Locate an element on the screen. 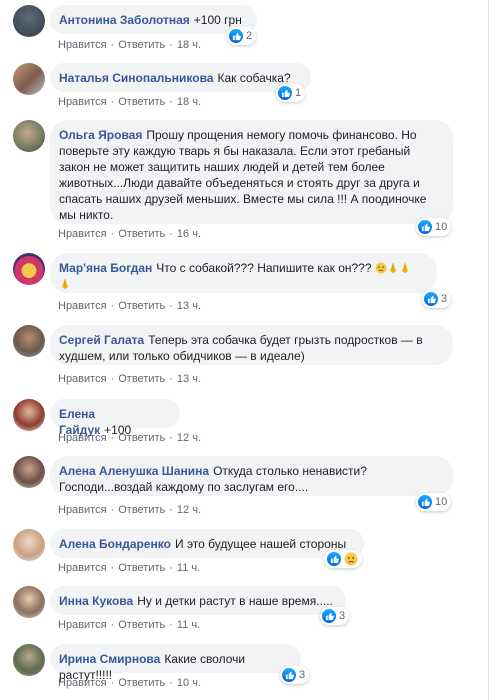  reaction-number: 1 is located at coordinates (298, 93).